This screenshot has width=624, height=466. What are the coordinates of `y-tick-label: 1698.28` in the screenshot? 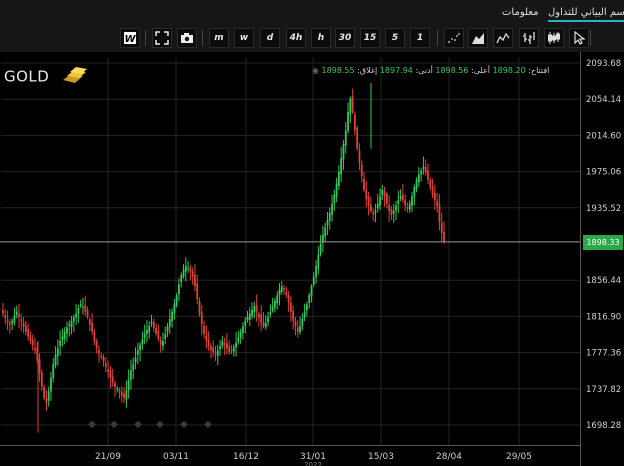 It's located at (603, 426).